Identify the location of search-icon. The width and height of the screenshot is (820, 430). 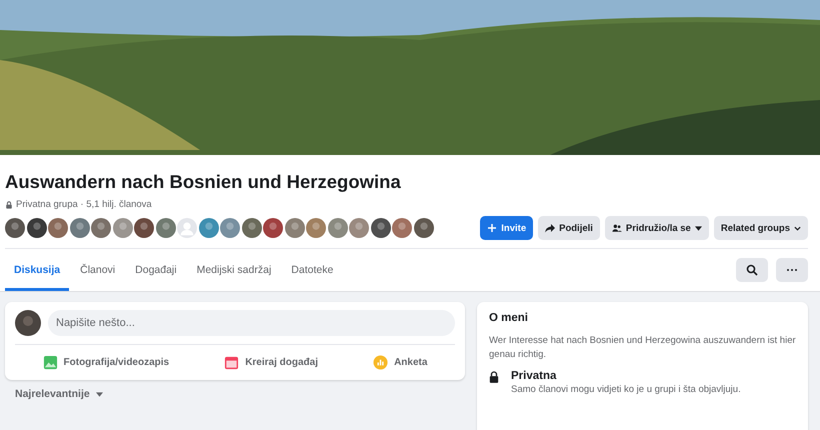
(752, 270).